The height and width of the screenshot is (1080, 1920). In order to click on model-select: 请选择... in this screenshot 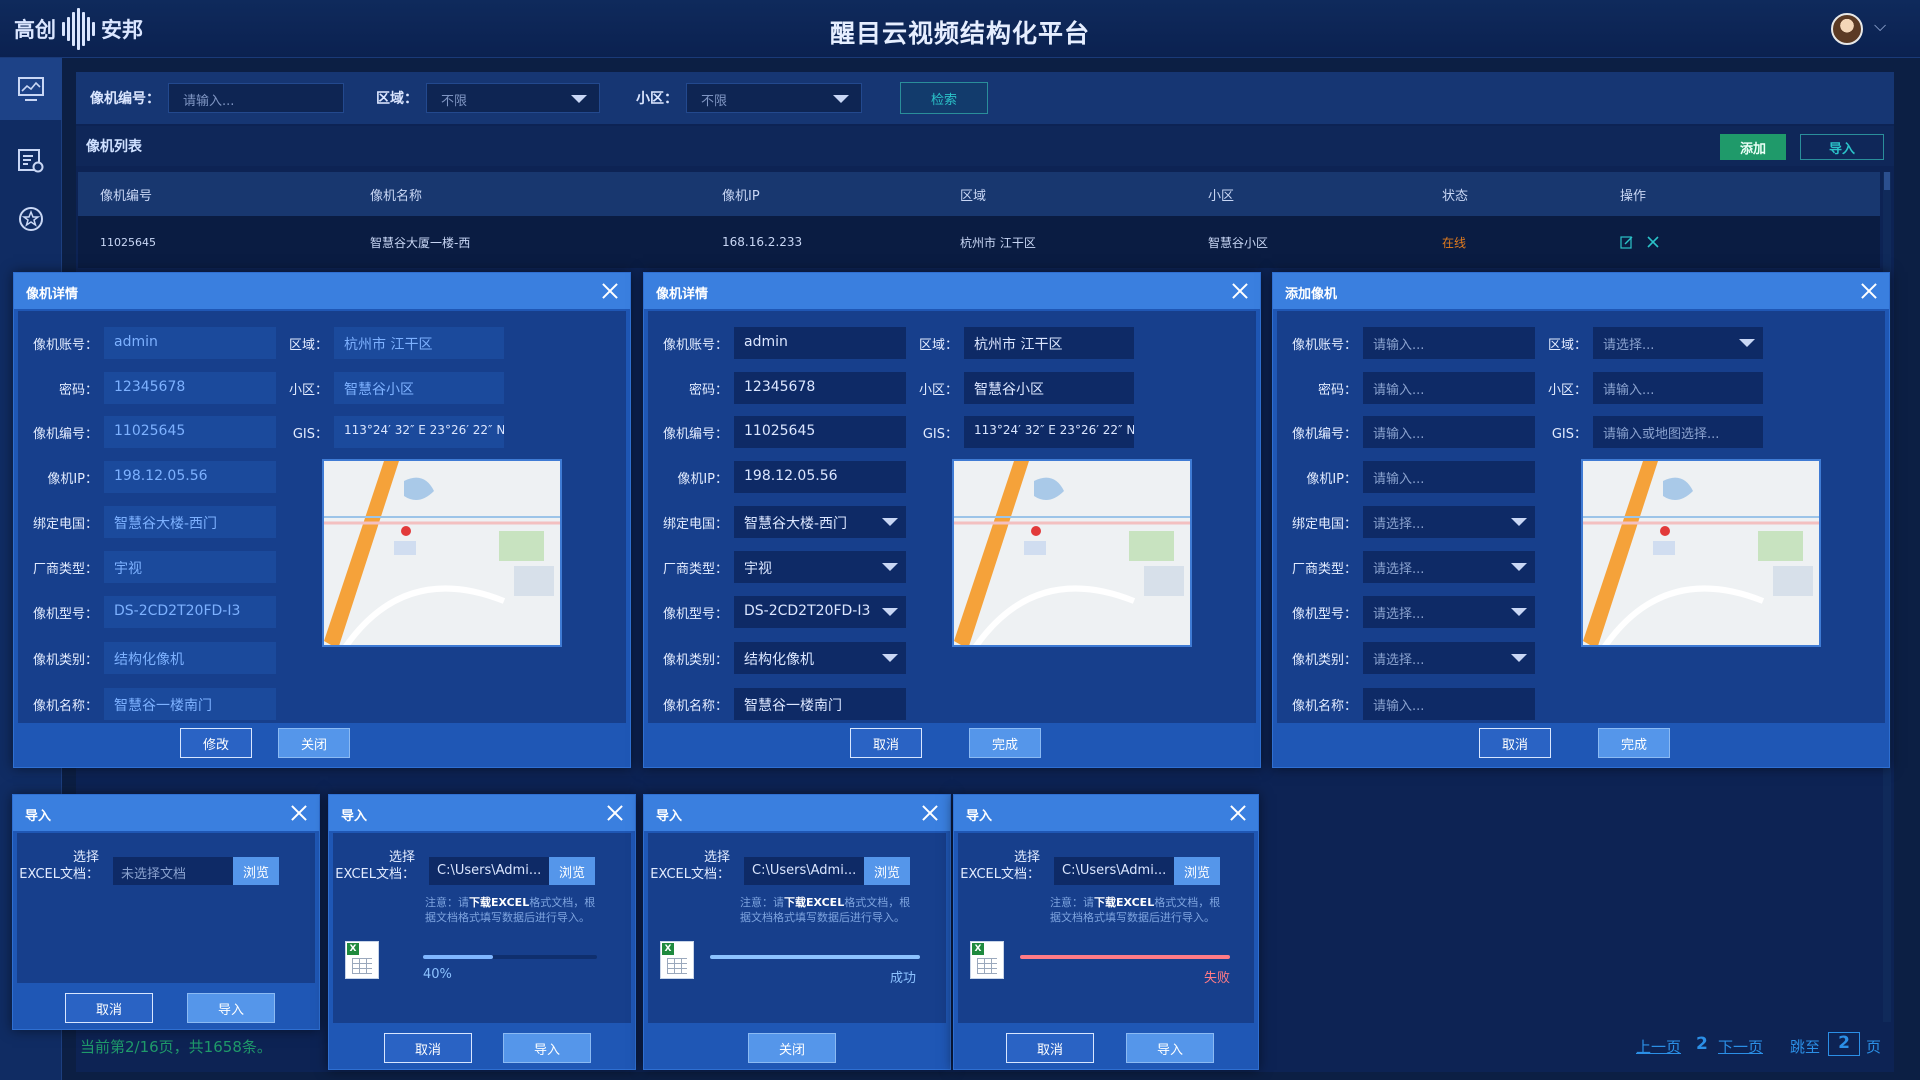, I will do `click(1449, 612)`.